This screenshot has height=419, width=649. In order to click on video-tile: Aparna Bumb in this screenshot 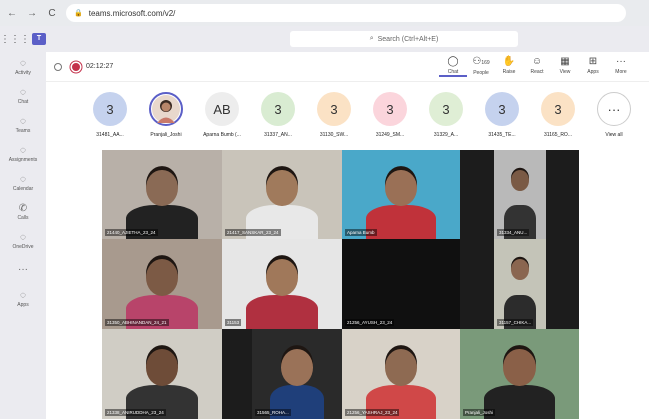, I will do `click(401, 194)`.